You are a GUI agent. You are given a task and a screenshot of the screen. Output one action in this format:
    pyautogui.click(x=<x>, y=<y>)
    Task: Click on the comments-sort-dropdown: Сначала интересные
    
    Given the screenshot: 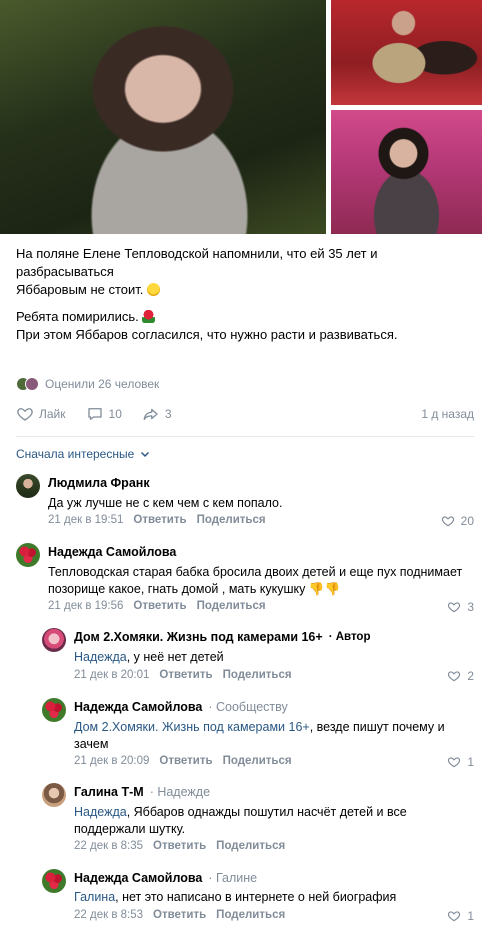 What is the action you would take?
    pyautogui.click(x=83, y=454)
    